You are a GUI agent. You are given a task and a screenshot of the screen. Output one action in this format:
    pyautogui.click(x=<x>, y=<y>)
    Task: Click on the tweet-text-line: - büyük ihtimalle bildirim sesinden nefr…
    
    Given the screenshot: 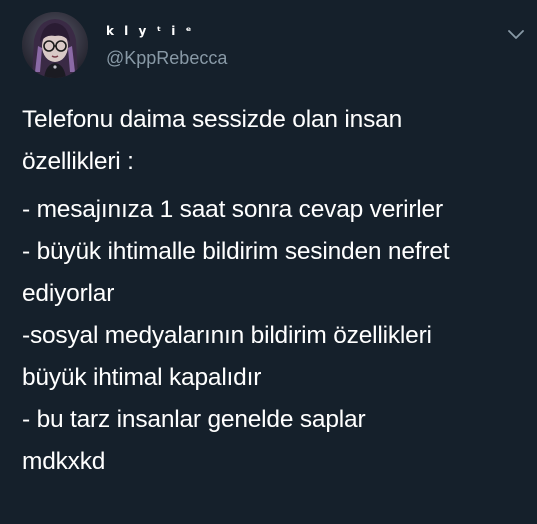 What is the action you would take?
    pyautogui.click(x=236, y=251)
    